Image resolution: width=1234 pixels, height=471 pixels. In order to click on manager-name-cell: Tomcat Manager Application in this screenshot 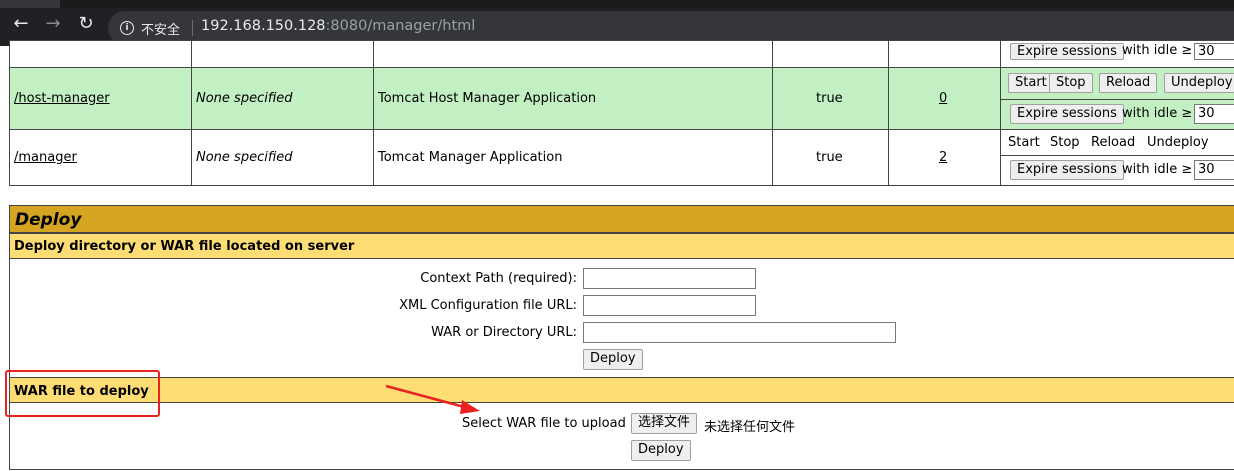, I will do `click(573, 157)`.